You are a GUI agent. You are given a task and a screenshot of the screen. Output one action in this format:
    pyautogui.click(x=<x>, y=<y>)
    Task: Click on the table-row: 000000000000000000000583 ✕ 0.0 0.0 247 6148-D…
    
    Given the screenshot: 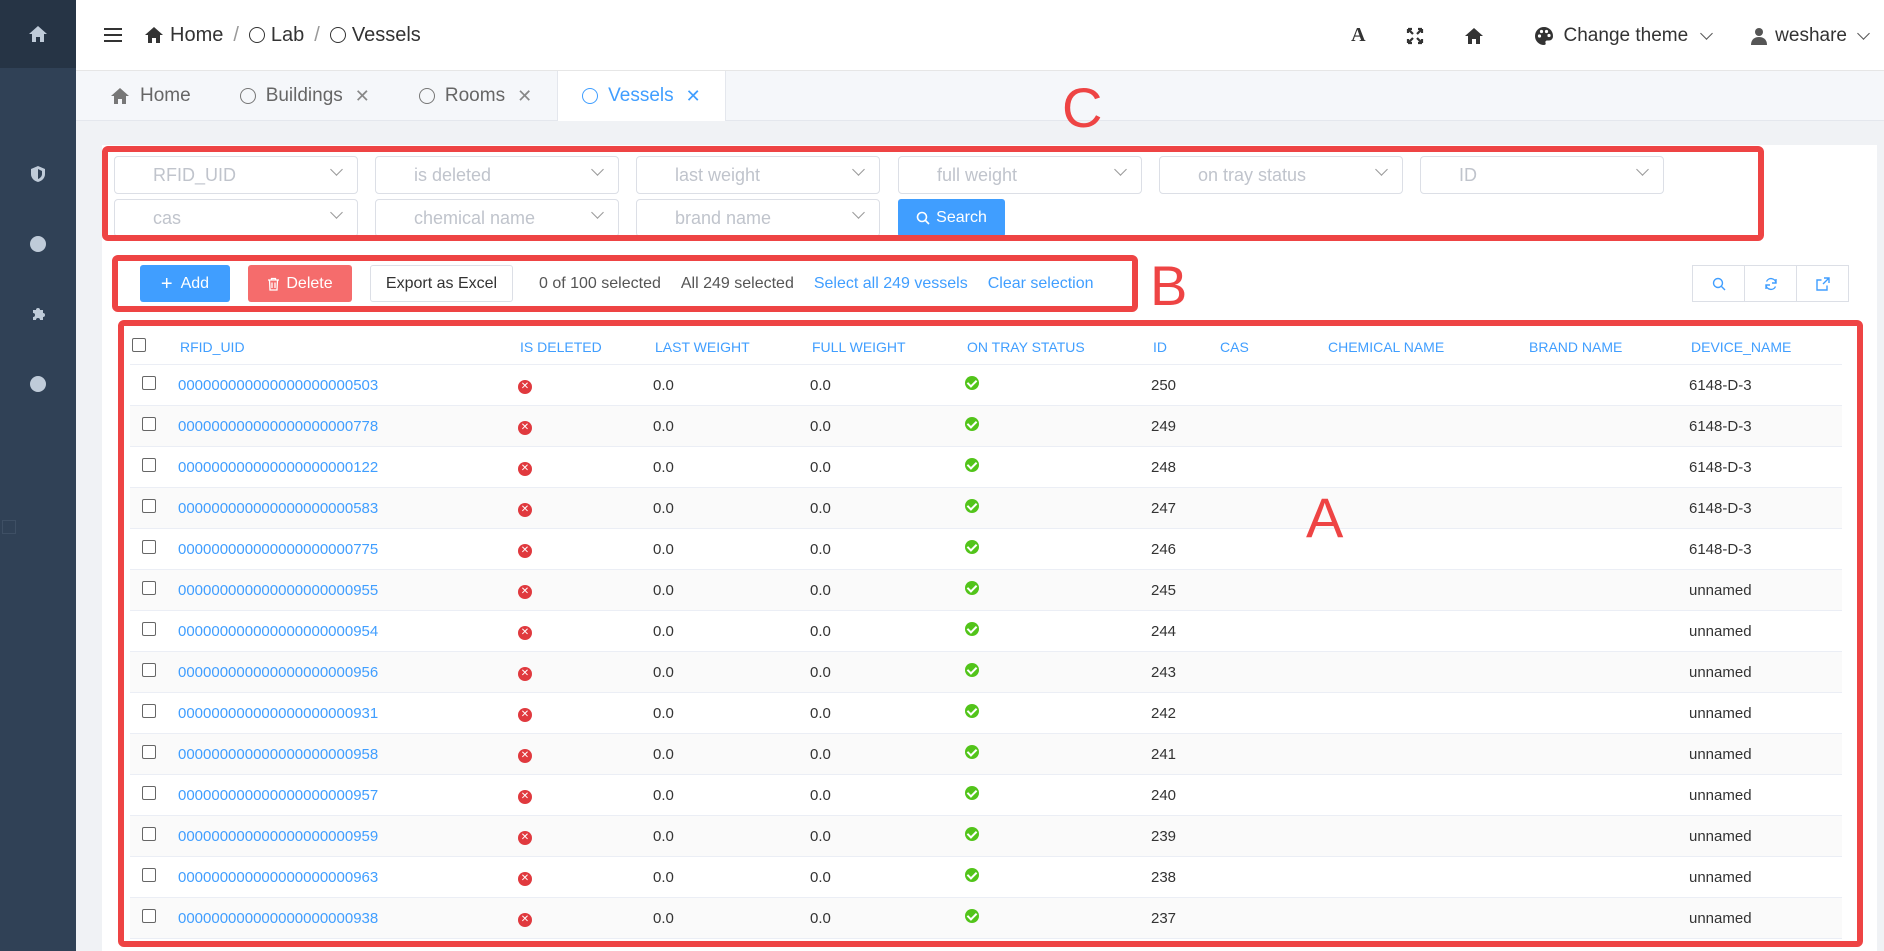 What is the action you would take?
    pyautogui.click(x=986, y=508)
    